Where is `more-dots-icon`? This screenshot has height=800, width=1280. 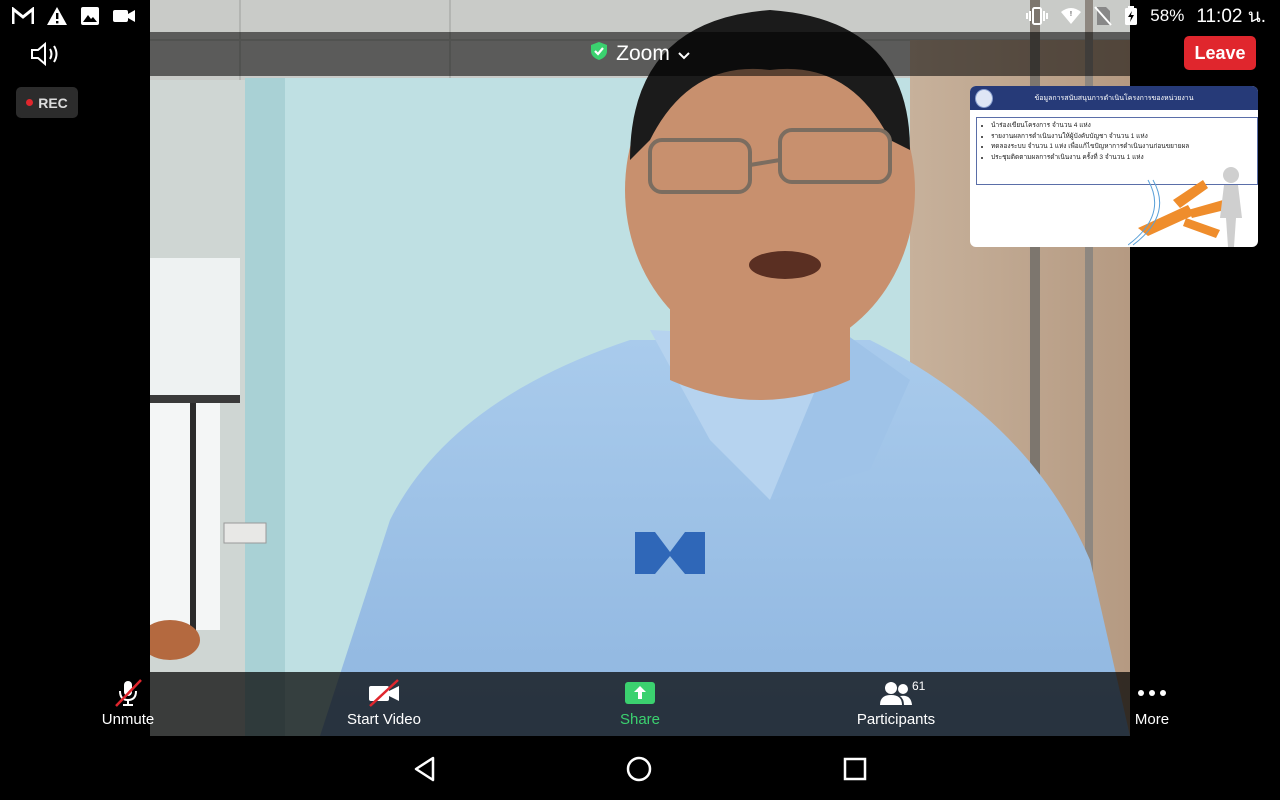
more-dots-icon is located at coordinates (1152, 693).